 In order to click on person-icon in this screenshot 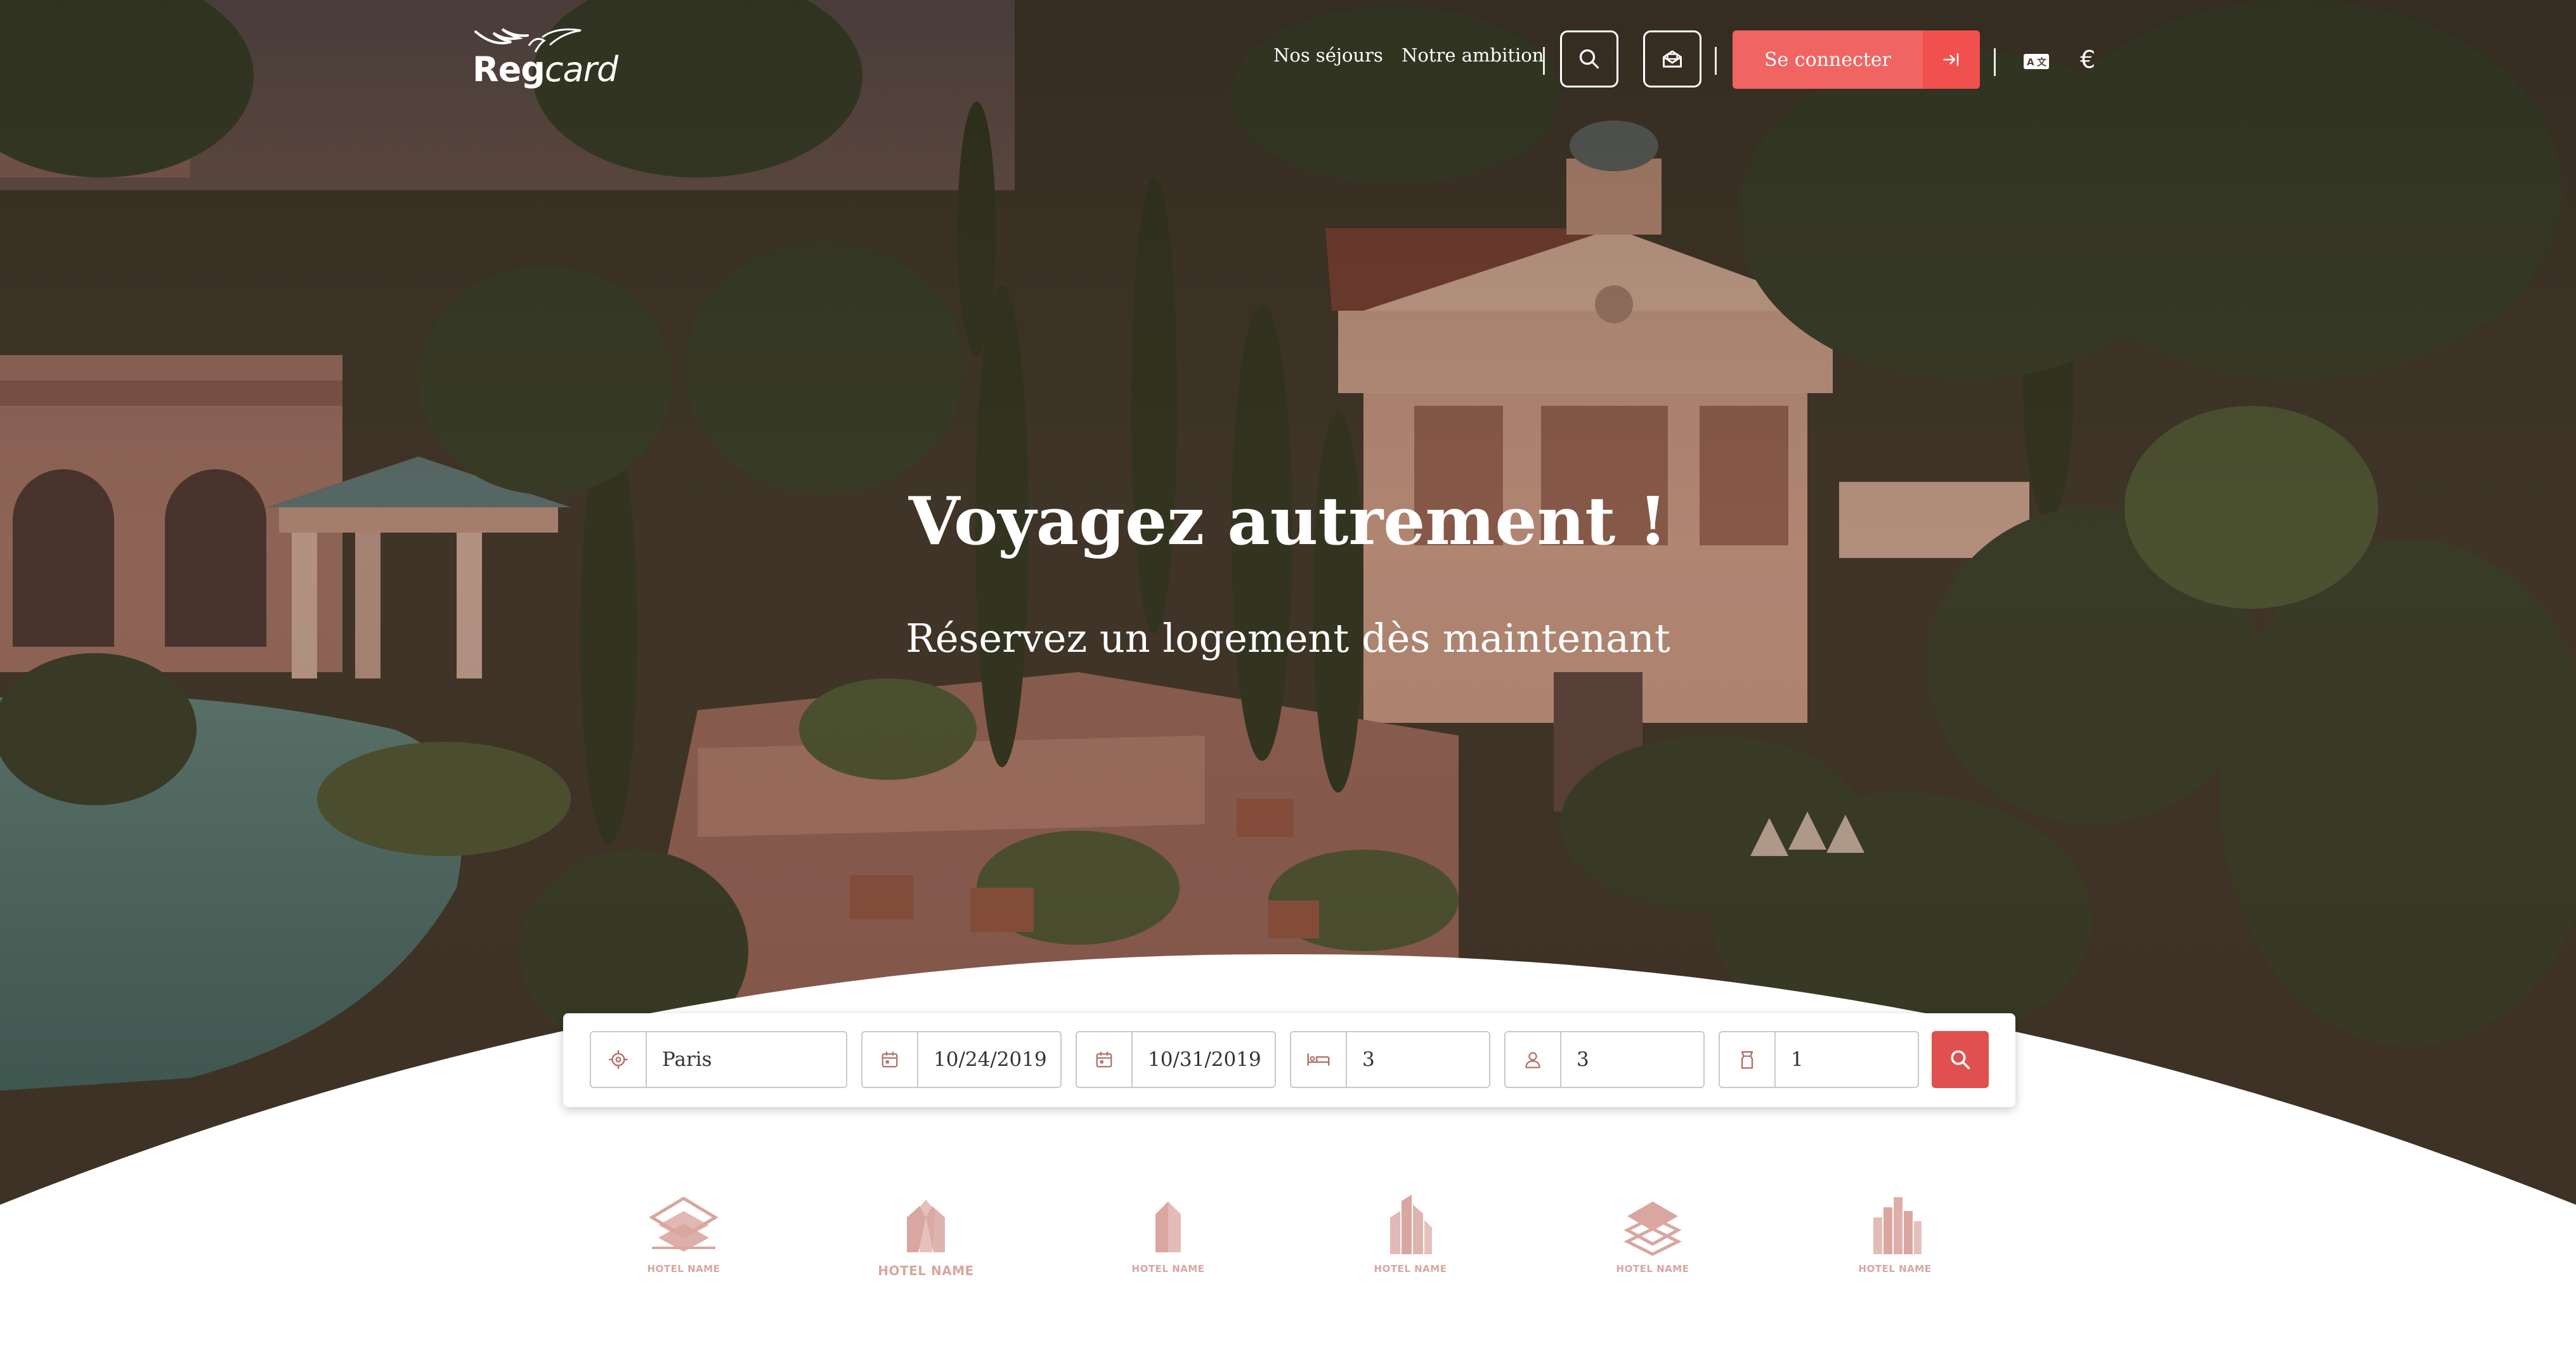, I will do `click(1532, 1060)`.